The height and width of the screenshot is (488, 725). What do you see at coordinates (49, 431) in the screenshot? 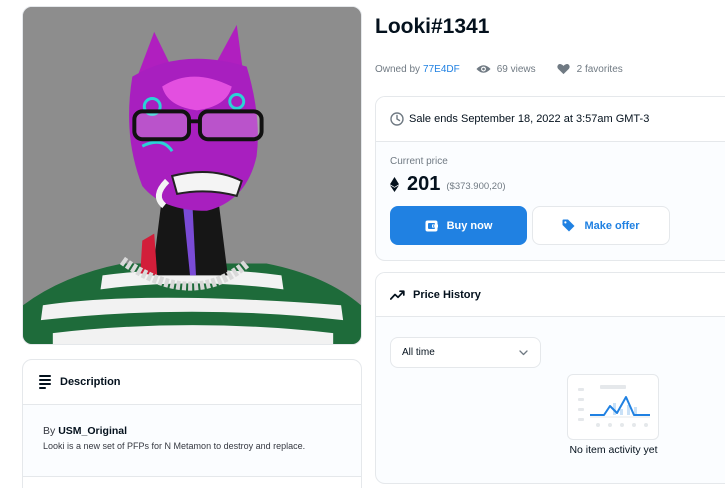
I see `by-prefix: By` at bounding box center [49, 431].